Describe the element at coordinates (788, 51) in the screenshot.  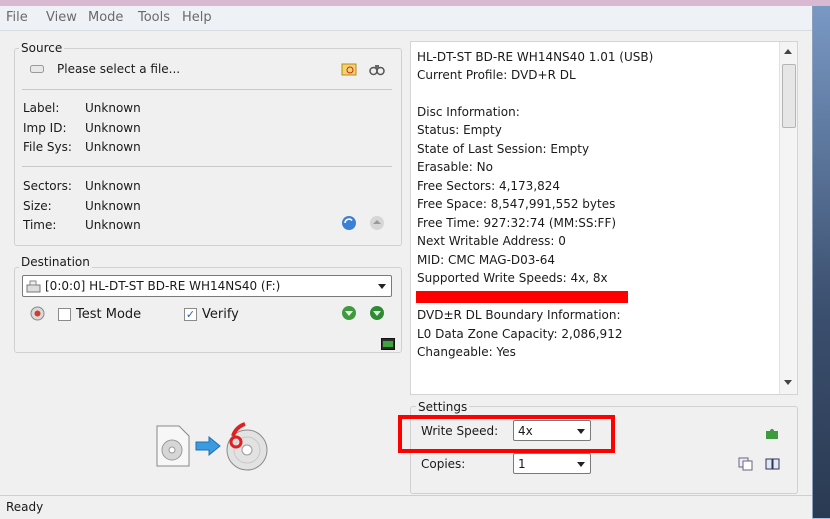
I see `scroll-up-icon` at that location.